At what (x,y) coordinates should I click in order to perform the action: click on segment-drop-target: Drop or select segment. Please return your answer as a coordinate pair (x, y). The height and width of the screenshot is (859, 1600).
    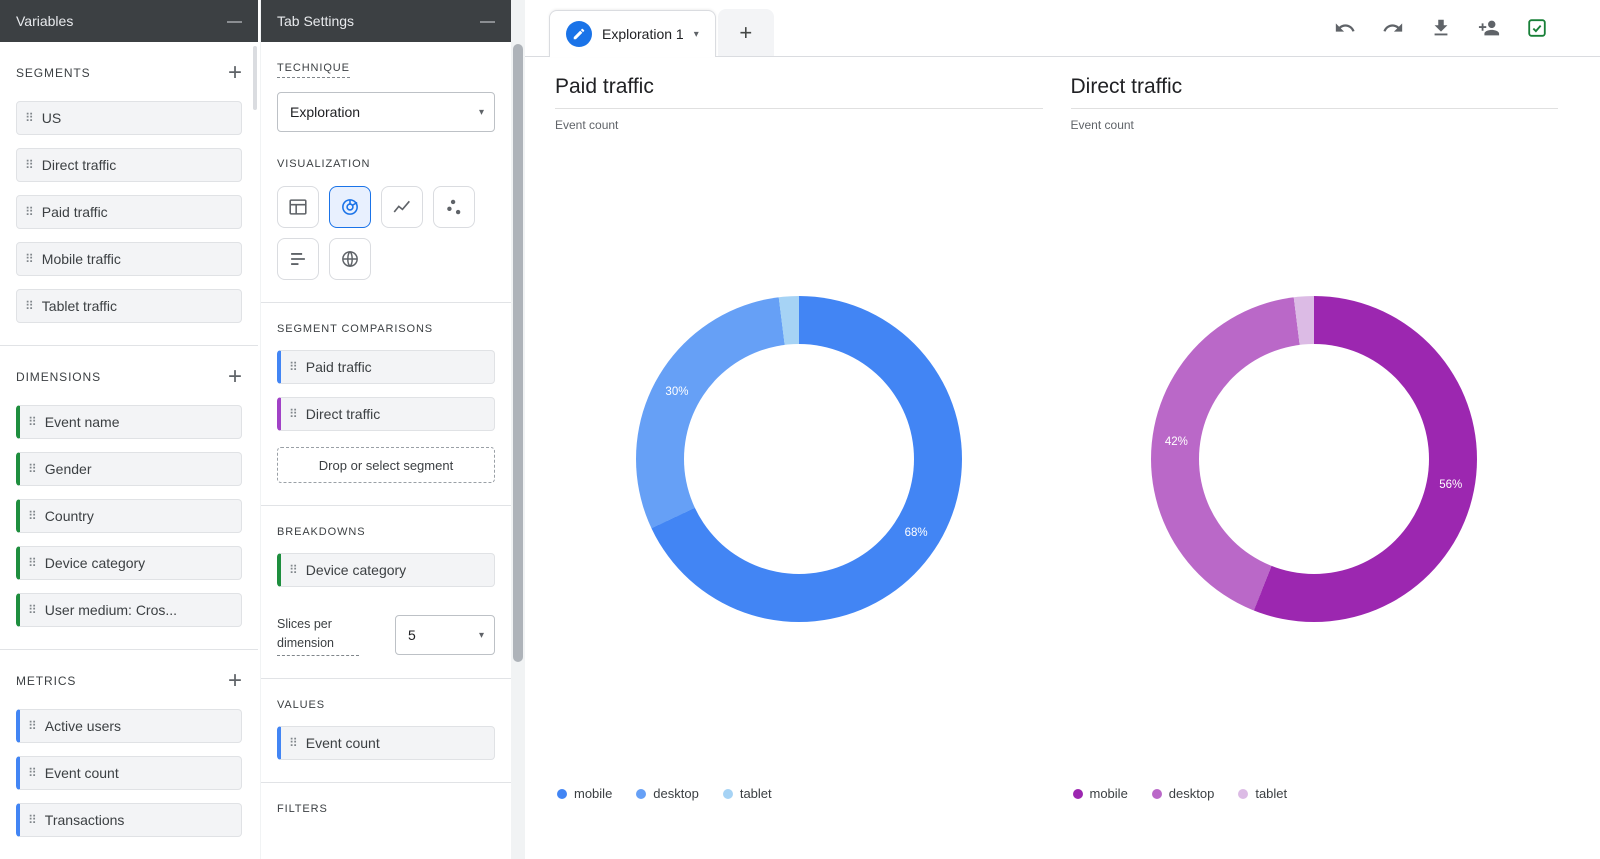
    Looking at the image, I should click on (386, 465).